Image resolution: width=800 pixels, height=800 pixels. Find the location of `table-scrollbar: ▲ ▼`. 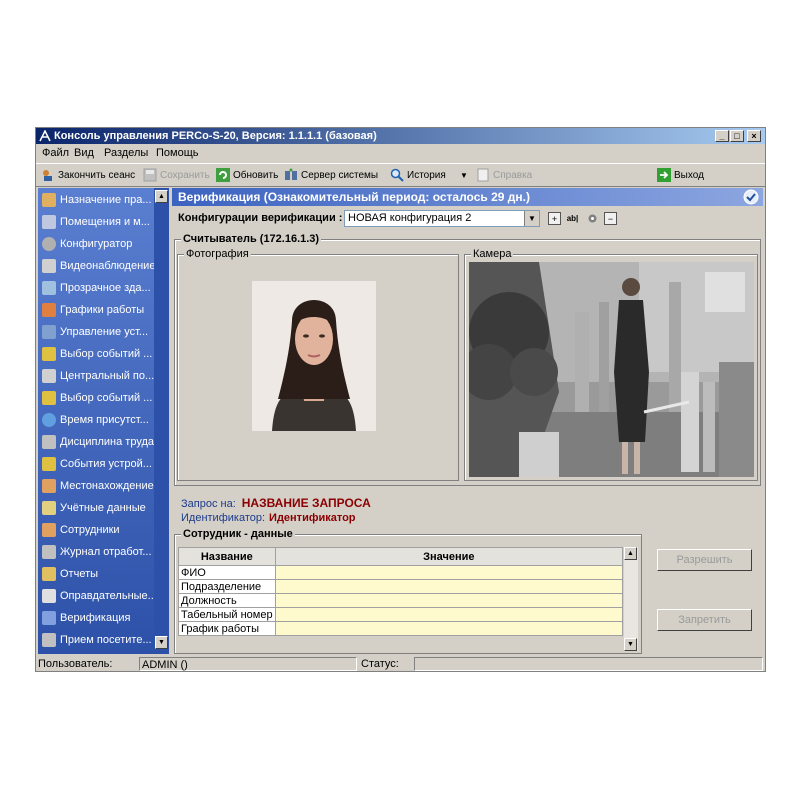

table-scrollbar: ▲ ▼ is located at coordinates (631, 599).